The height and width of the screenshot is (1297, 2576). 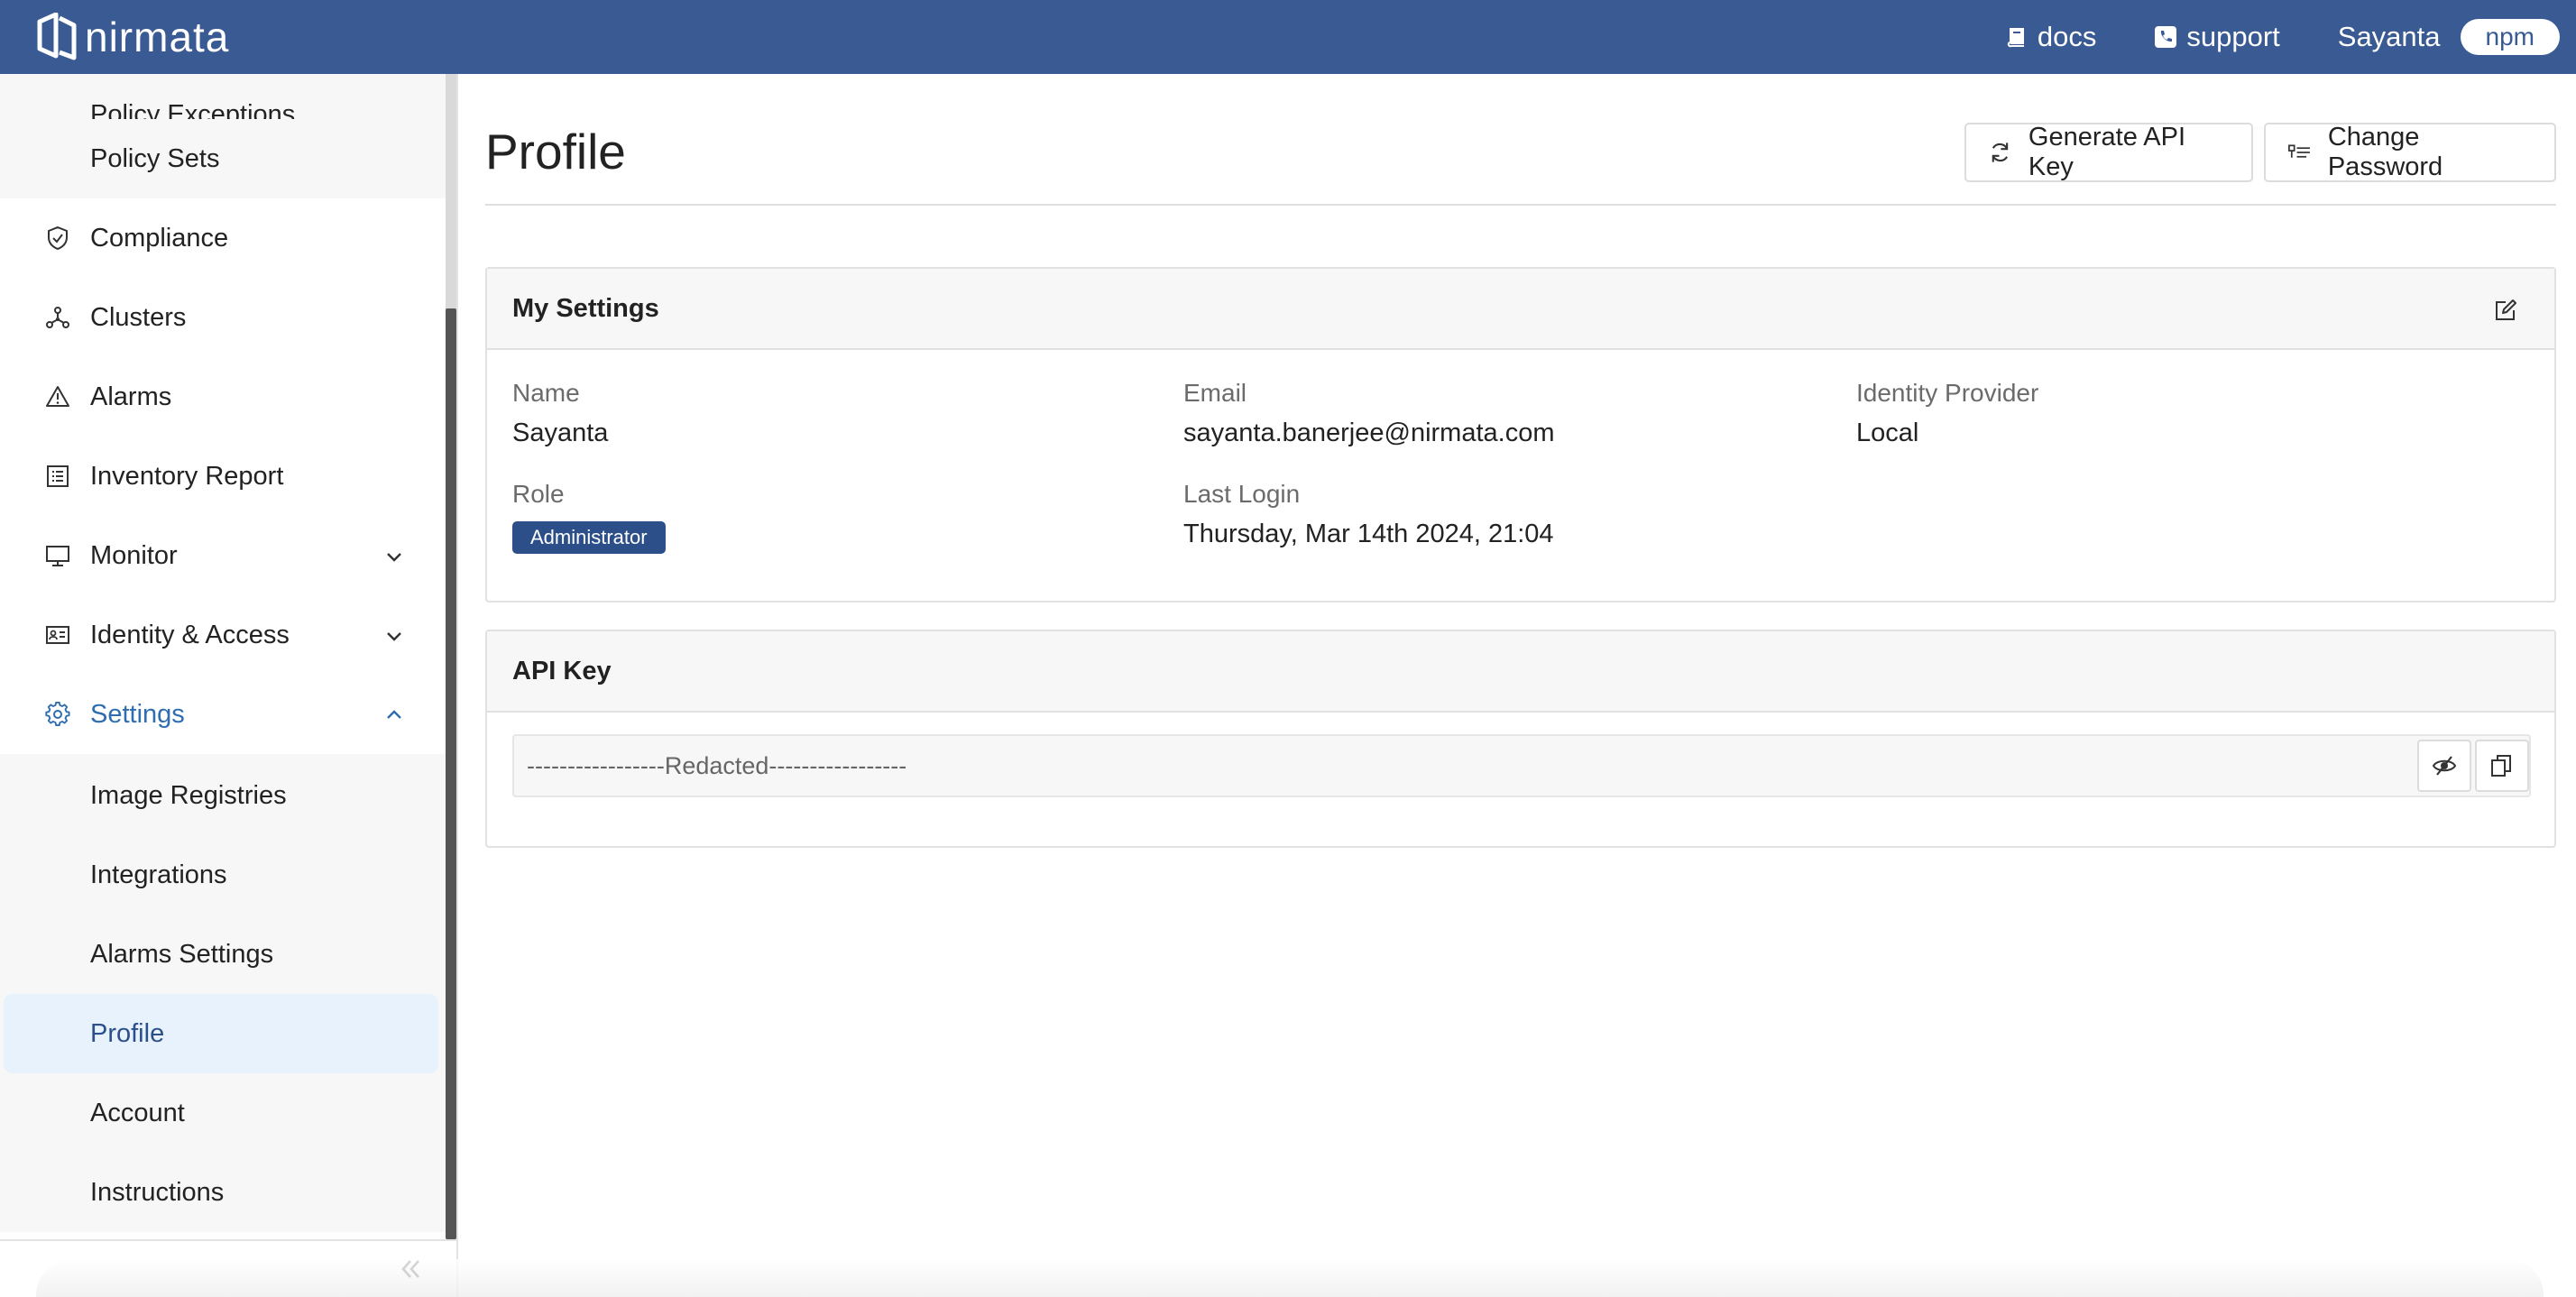 I want to click on sidebar-scrollbar-thumb, so click(x=451, y=773).